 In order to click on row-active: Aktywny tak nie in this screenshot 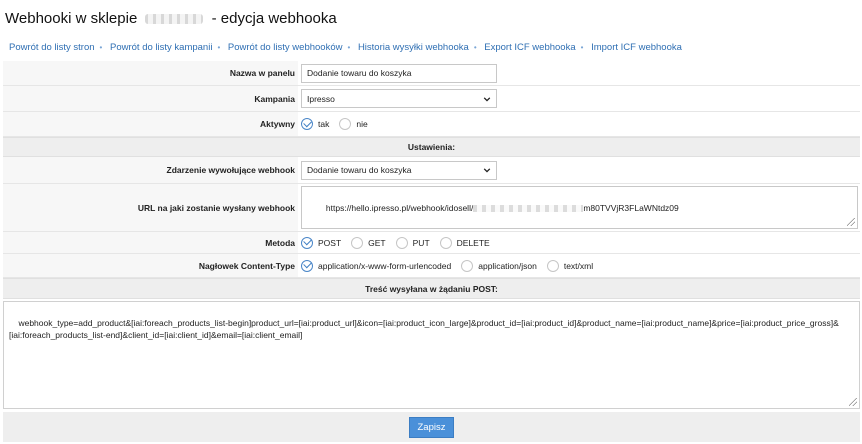, I will do `click(431, 124)`.